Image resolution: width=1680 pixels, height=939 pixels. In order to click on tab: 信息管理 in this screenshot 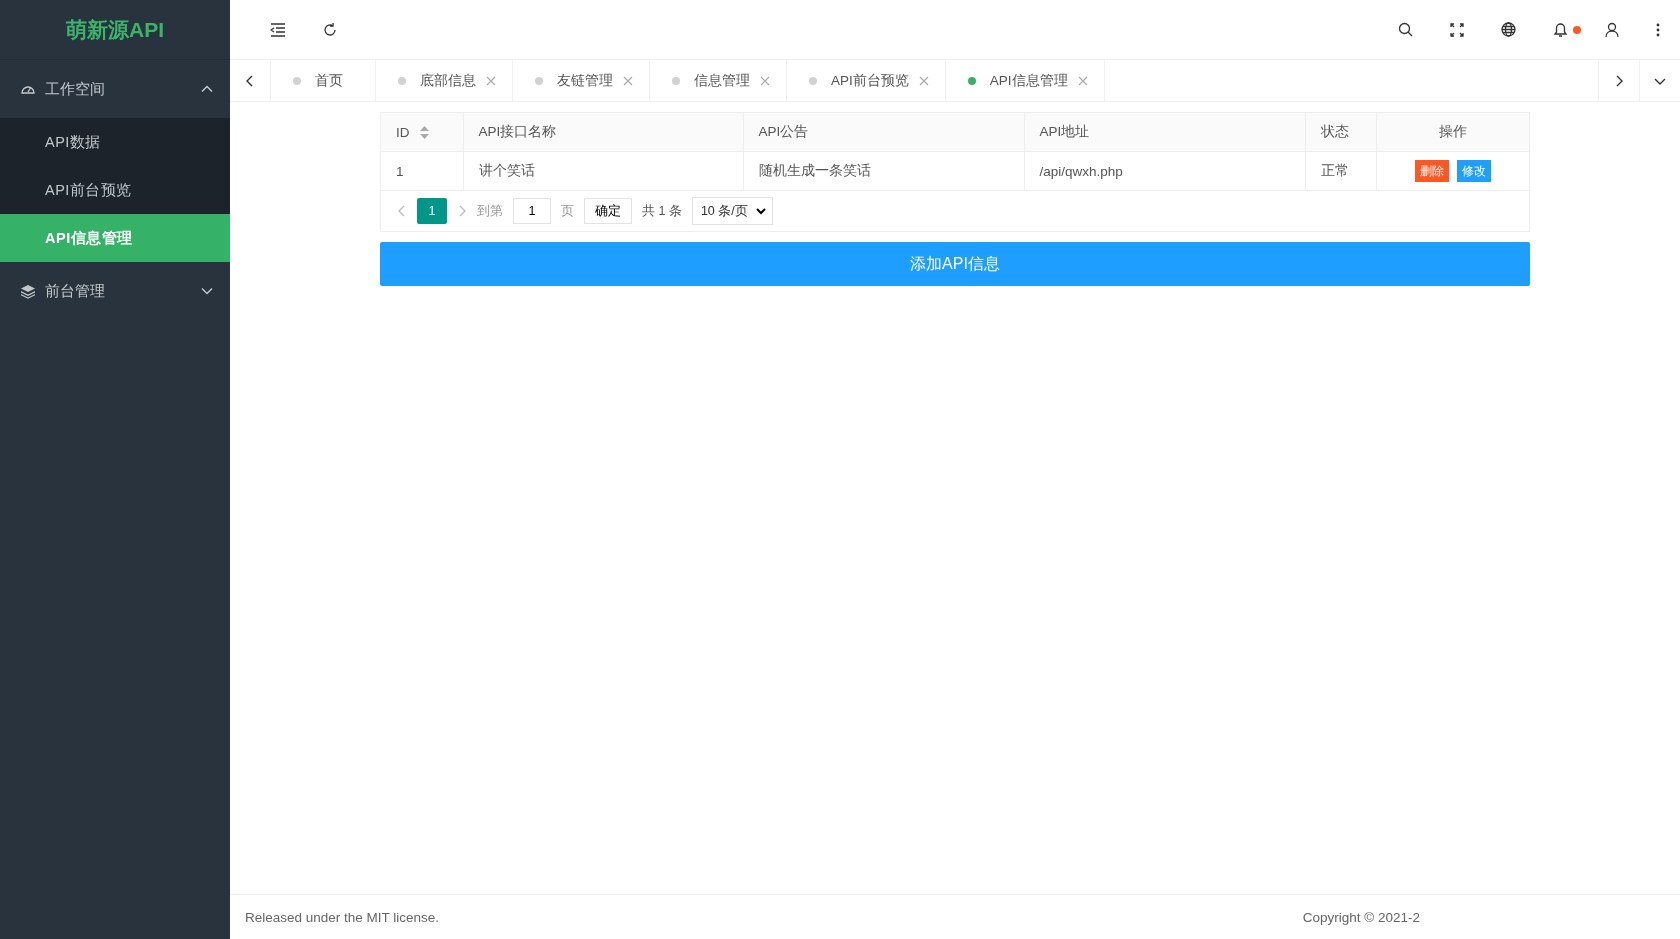, I will do `click(718, 80)`.